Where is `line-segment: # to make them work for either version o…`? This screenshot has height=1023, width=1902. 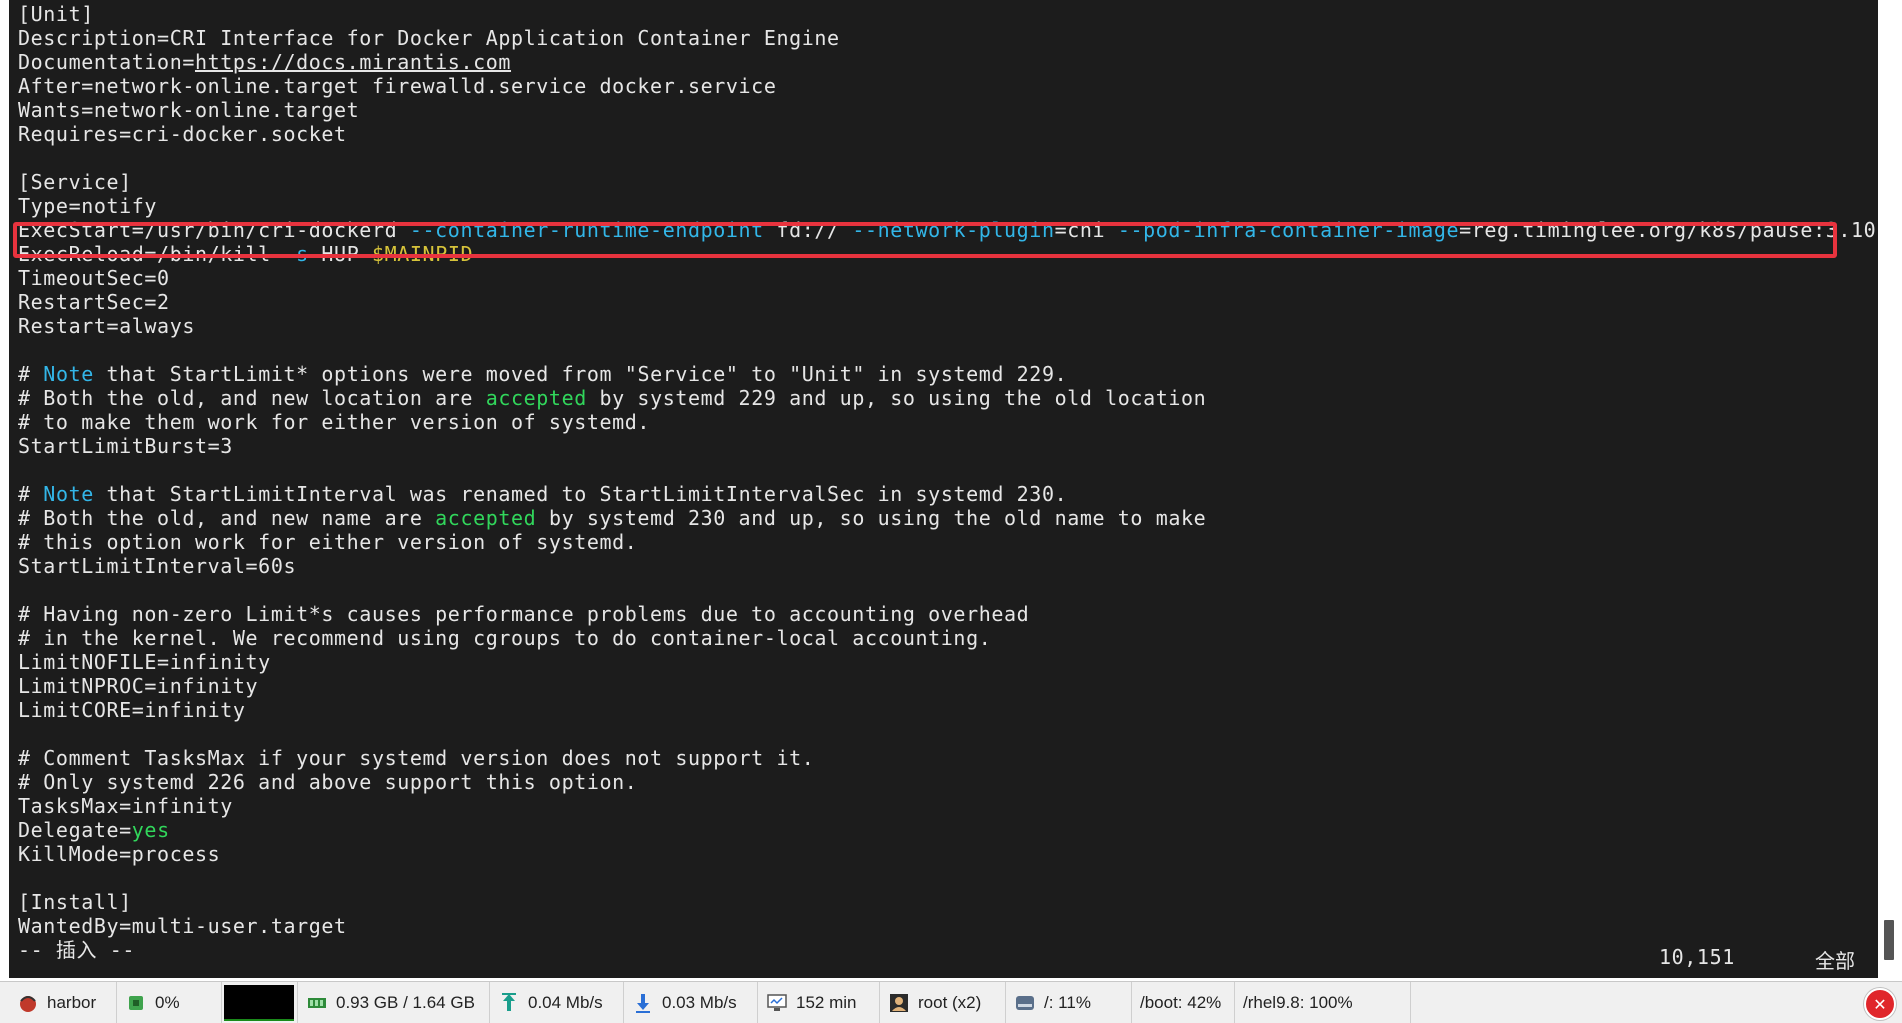 line-segment: # to make them work for either version o… is located at coordinates (334, 422).